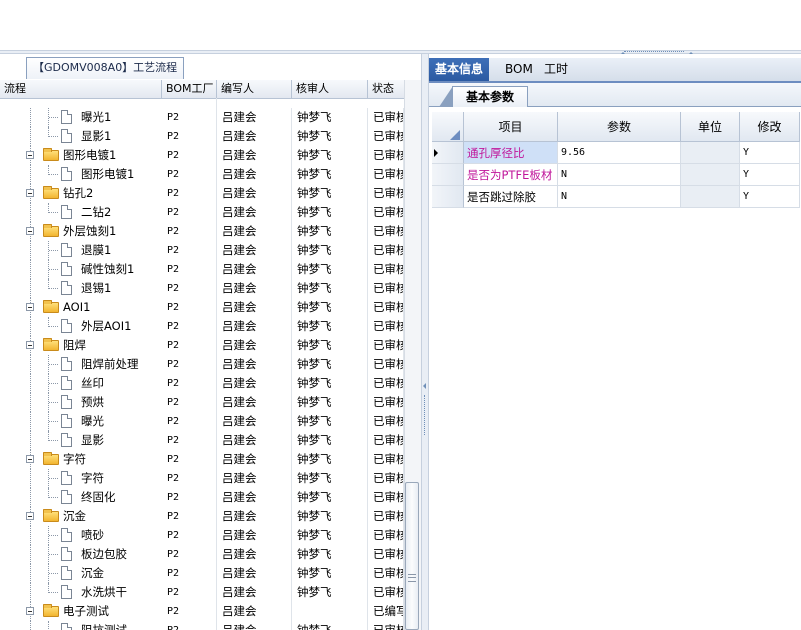 The image size is (801, 630). Describe the element at coordinates (202, 421) in the screenshot. I see `table-row: 曝光 P2吕建会钟梦飞已审核` at that location.